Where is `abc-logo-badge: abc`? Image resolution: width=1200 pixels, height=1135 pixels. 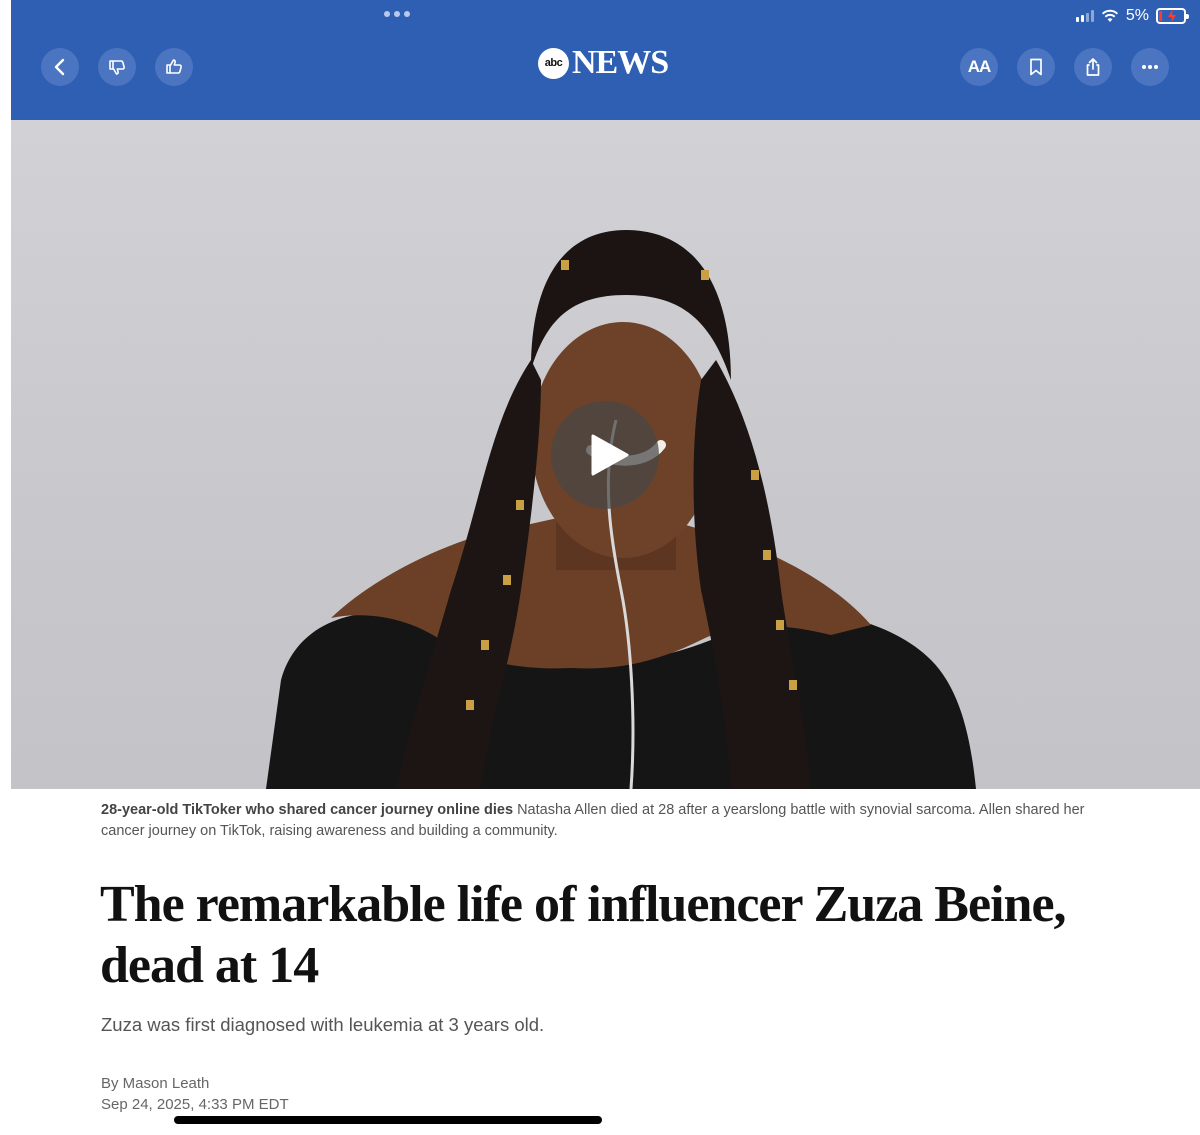
abc-logo-badge: abc is located at coordinates (553, 63).